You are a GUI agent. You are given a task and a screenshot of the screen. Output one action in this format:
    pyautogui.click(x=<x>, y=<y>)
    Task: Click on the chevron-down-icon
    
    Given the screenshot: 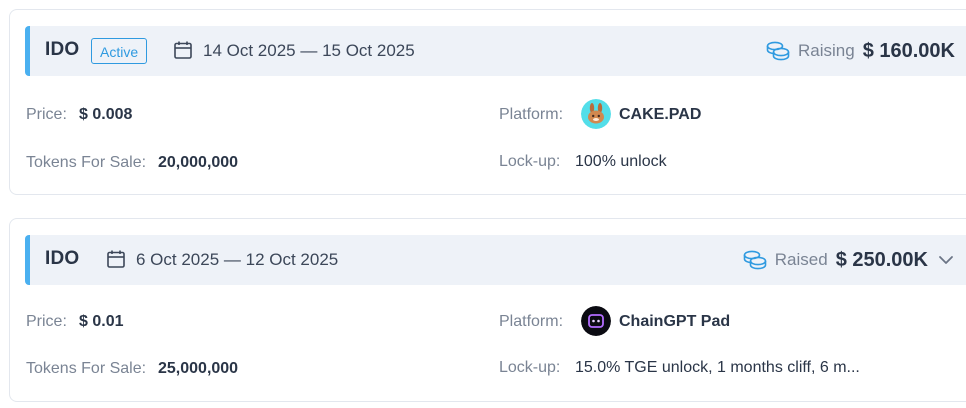 What is the action you would take?
    pyautogui.click(x=946, y=260)
    